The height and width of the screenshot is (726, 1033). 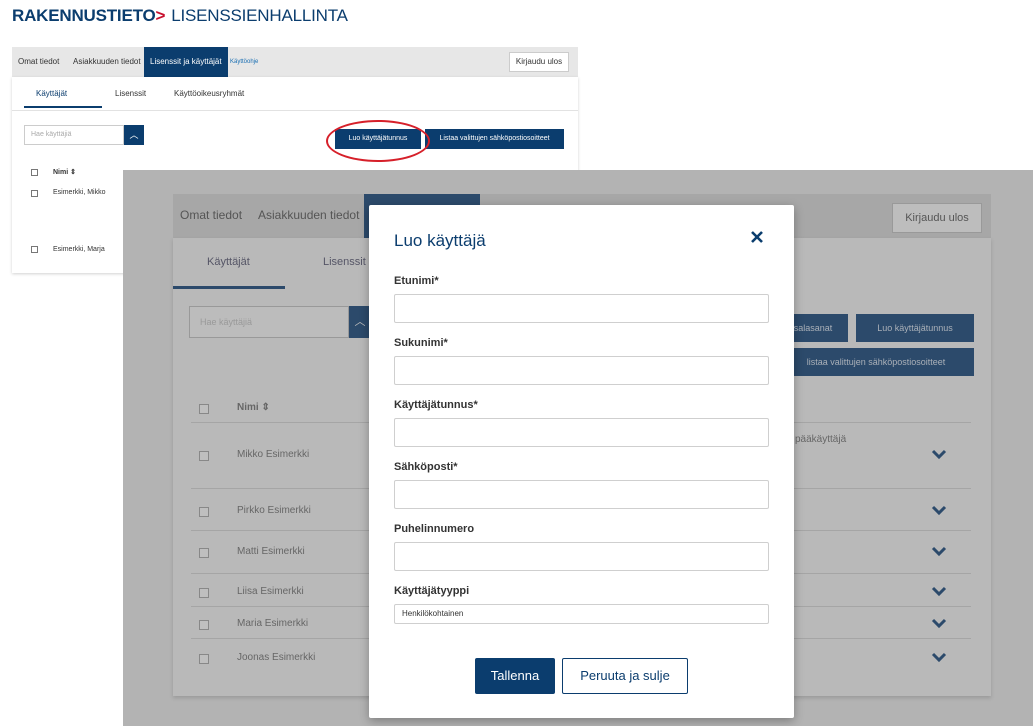 I want to click on big-row-name: Liisa Esimerkki, so click(x=270, y=591).